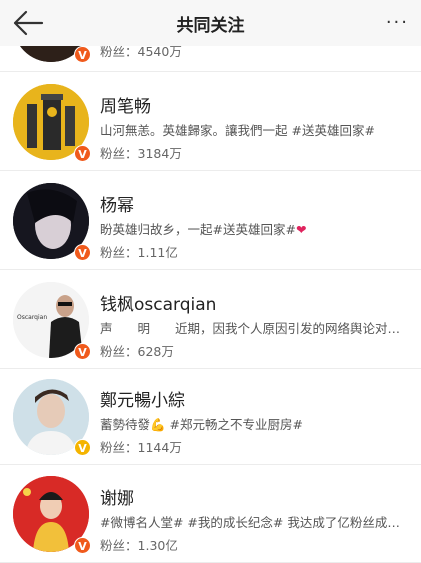 The height and width of the screenshot is (563, 421). What do you see at coordinates (210, 26) in the screenshot?
I see `page-title: 共同关注` at bounding box center [210, 26].